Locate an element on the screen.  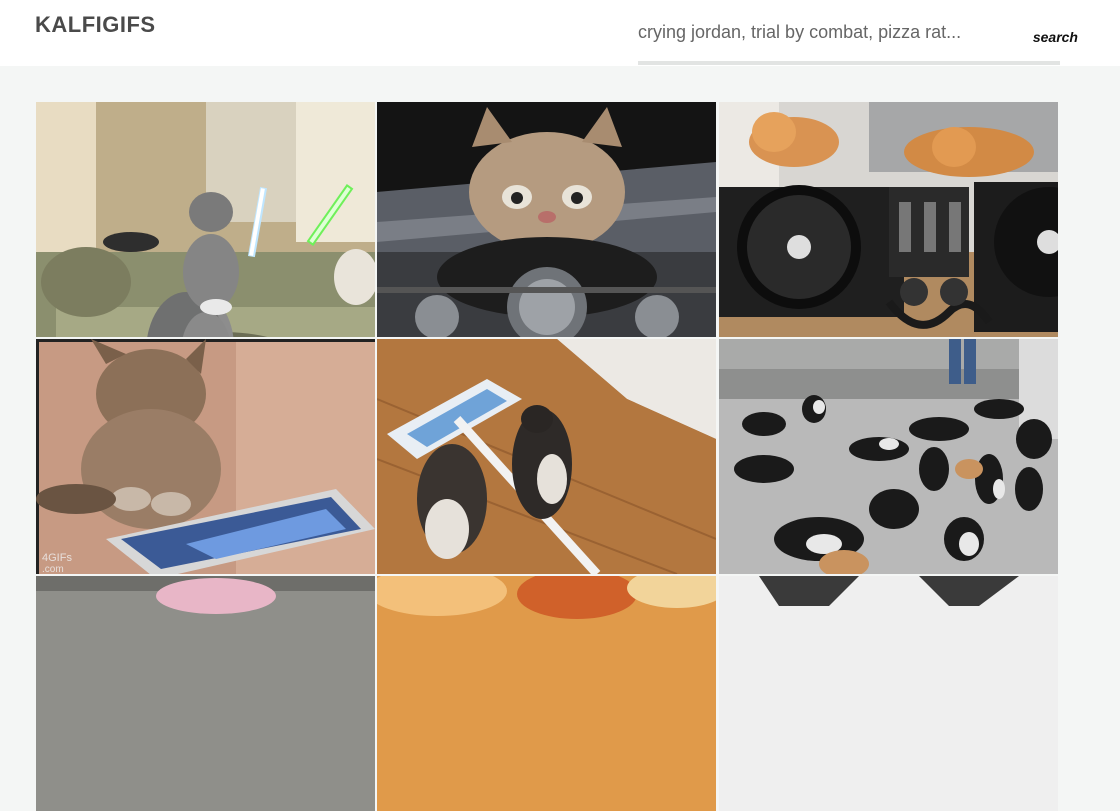
search-bar: search is located at coordinates (858, 40).